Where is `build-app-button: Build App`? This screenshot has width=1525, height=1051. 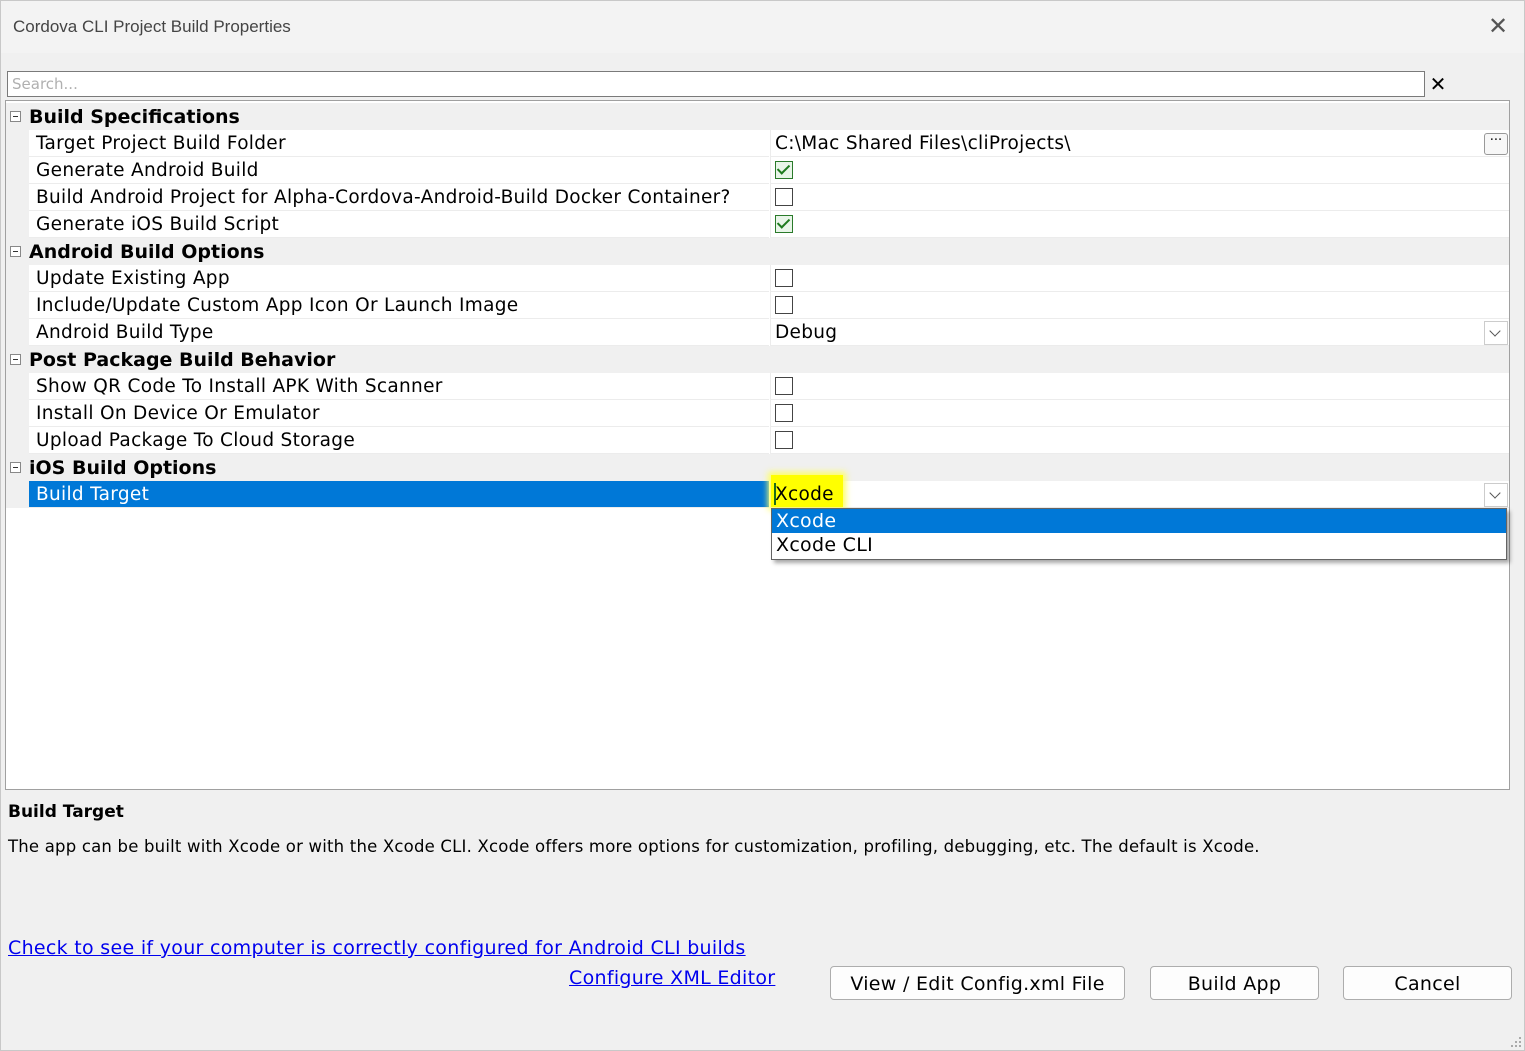
build-app-button: Build App is located at coordinates (1234, 983).